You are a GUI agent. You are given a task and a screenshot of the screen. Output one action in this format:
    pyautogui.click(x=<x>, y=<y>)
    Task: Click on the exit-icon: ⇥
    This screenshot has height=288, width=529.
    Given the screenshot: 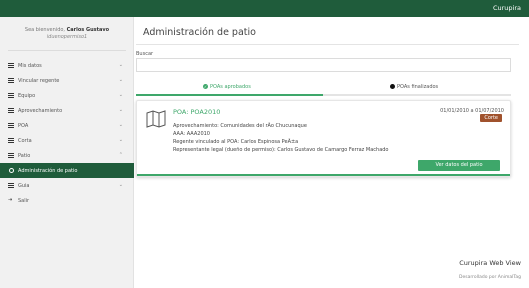 What is the action you would take?
    pyautogui.click(x=10, y=200)
    